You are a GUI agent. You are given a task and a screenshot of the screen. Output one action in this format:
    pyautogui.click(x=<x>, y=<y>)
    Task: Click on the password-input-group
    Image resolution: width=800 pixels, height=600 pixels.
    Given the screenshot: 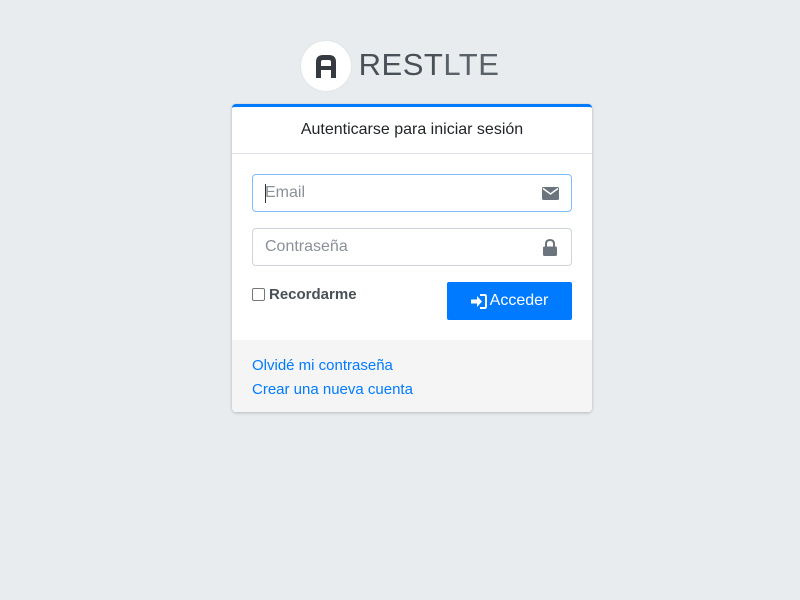 What is the action you would take?
    pyautogui.click(x=412, y=247)
    